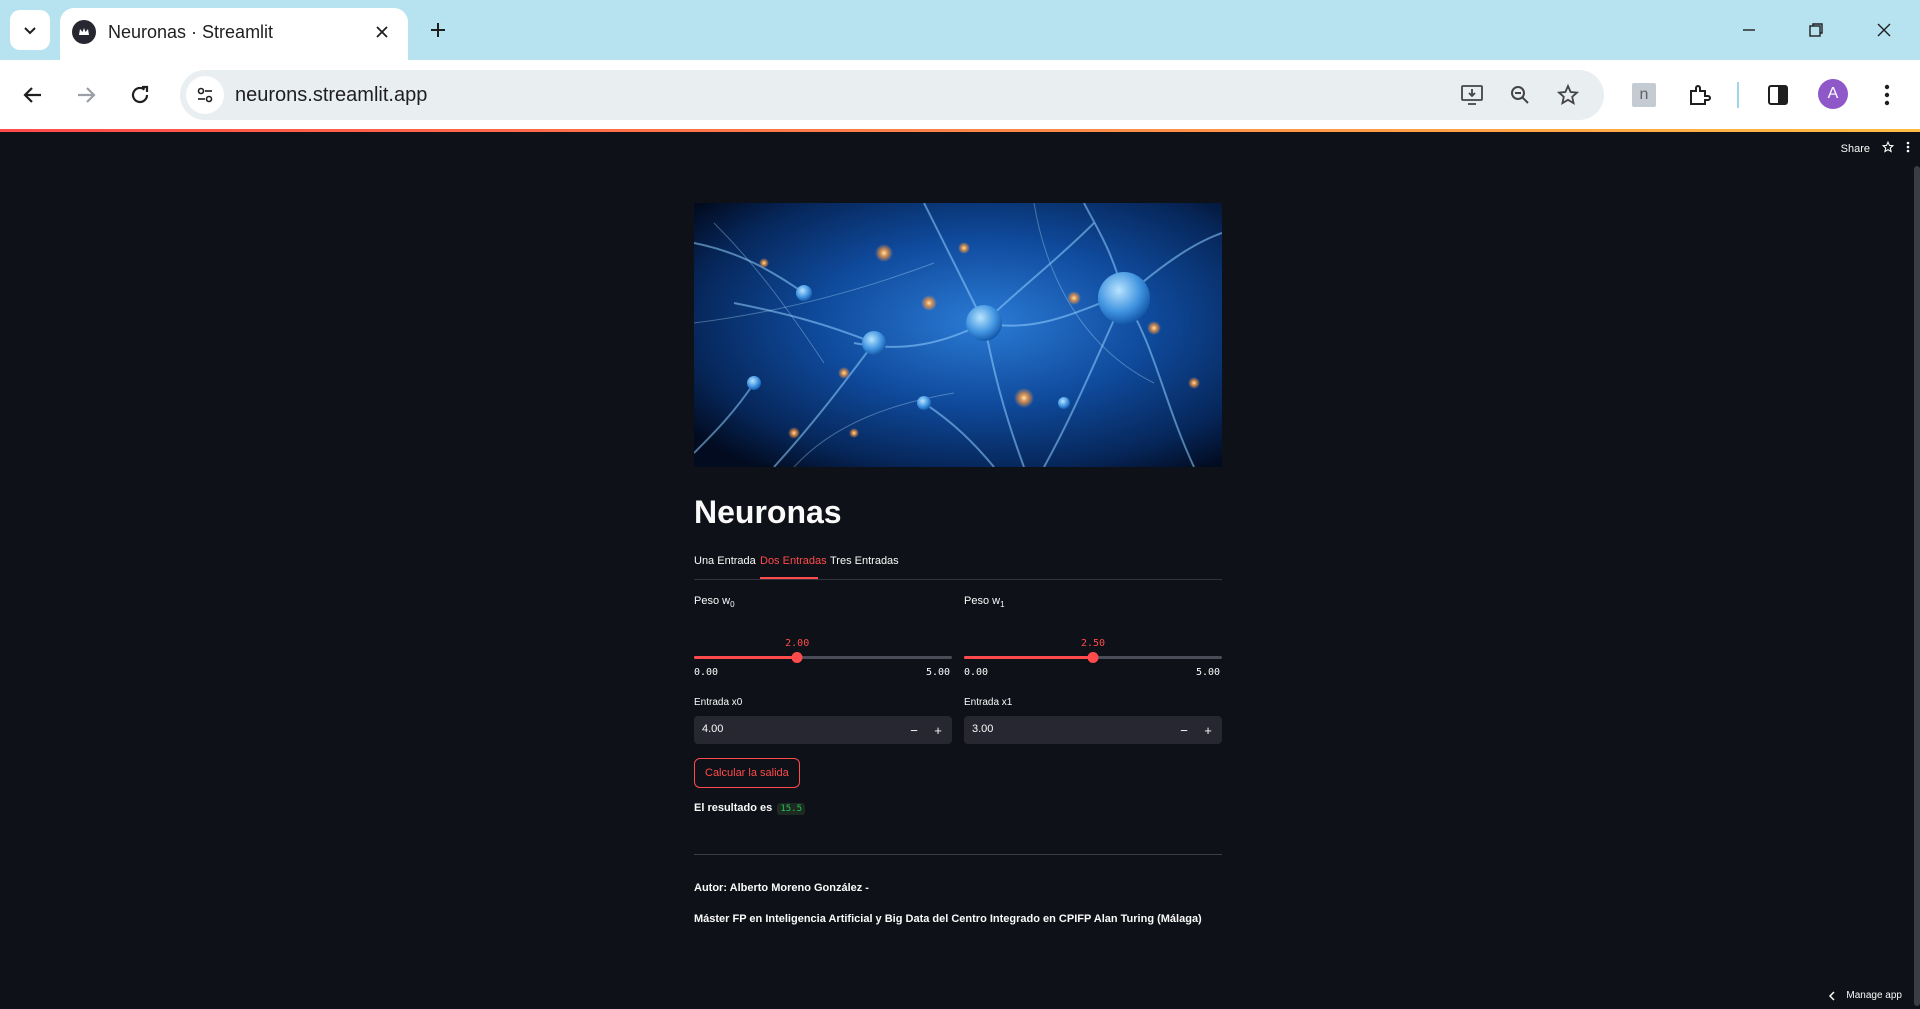 The height and width of the screenshot is (1009, 1920). What do you see at coordinates (714, 602) in the screenshot?
I see `weight-w0-label: Peso w0` at bounding box center [714, 602].